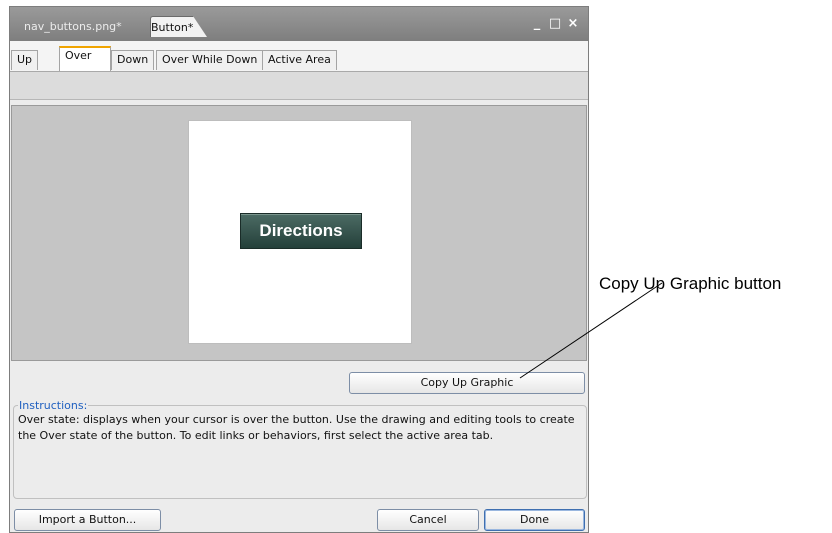 Image resolution: width=832 pixels, height=533 pixels. What do you see at coordinates (178, 26) in the screenshot?
I see `document-tab-button: Button*` at bounding box center [178, 26].